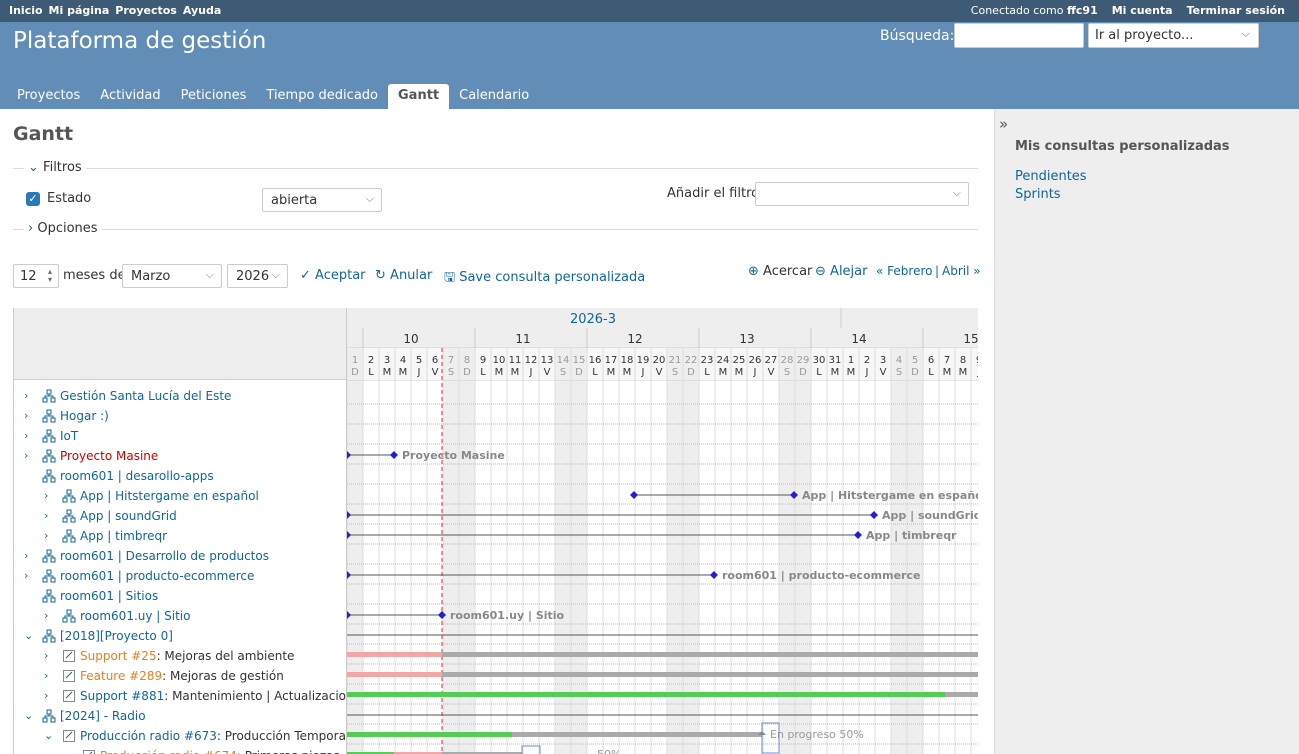 The image size is (1299, 754). Describe the element at coordinates (904, 271) in the screenshot. I see `prev-month-link: « Febrero` at that location.